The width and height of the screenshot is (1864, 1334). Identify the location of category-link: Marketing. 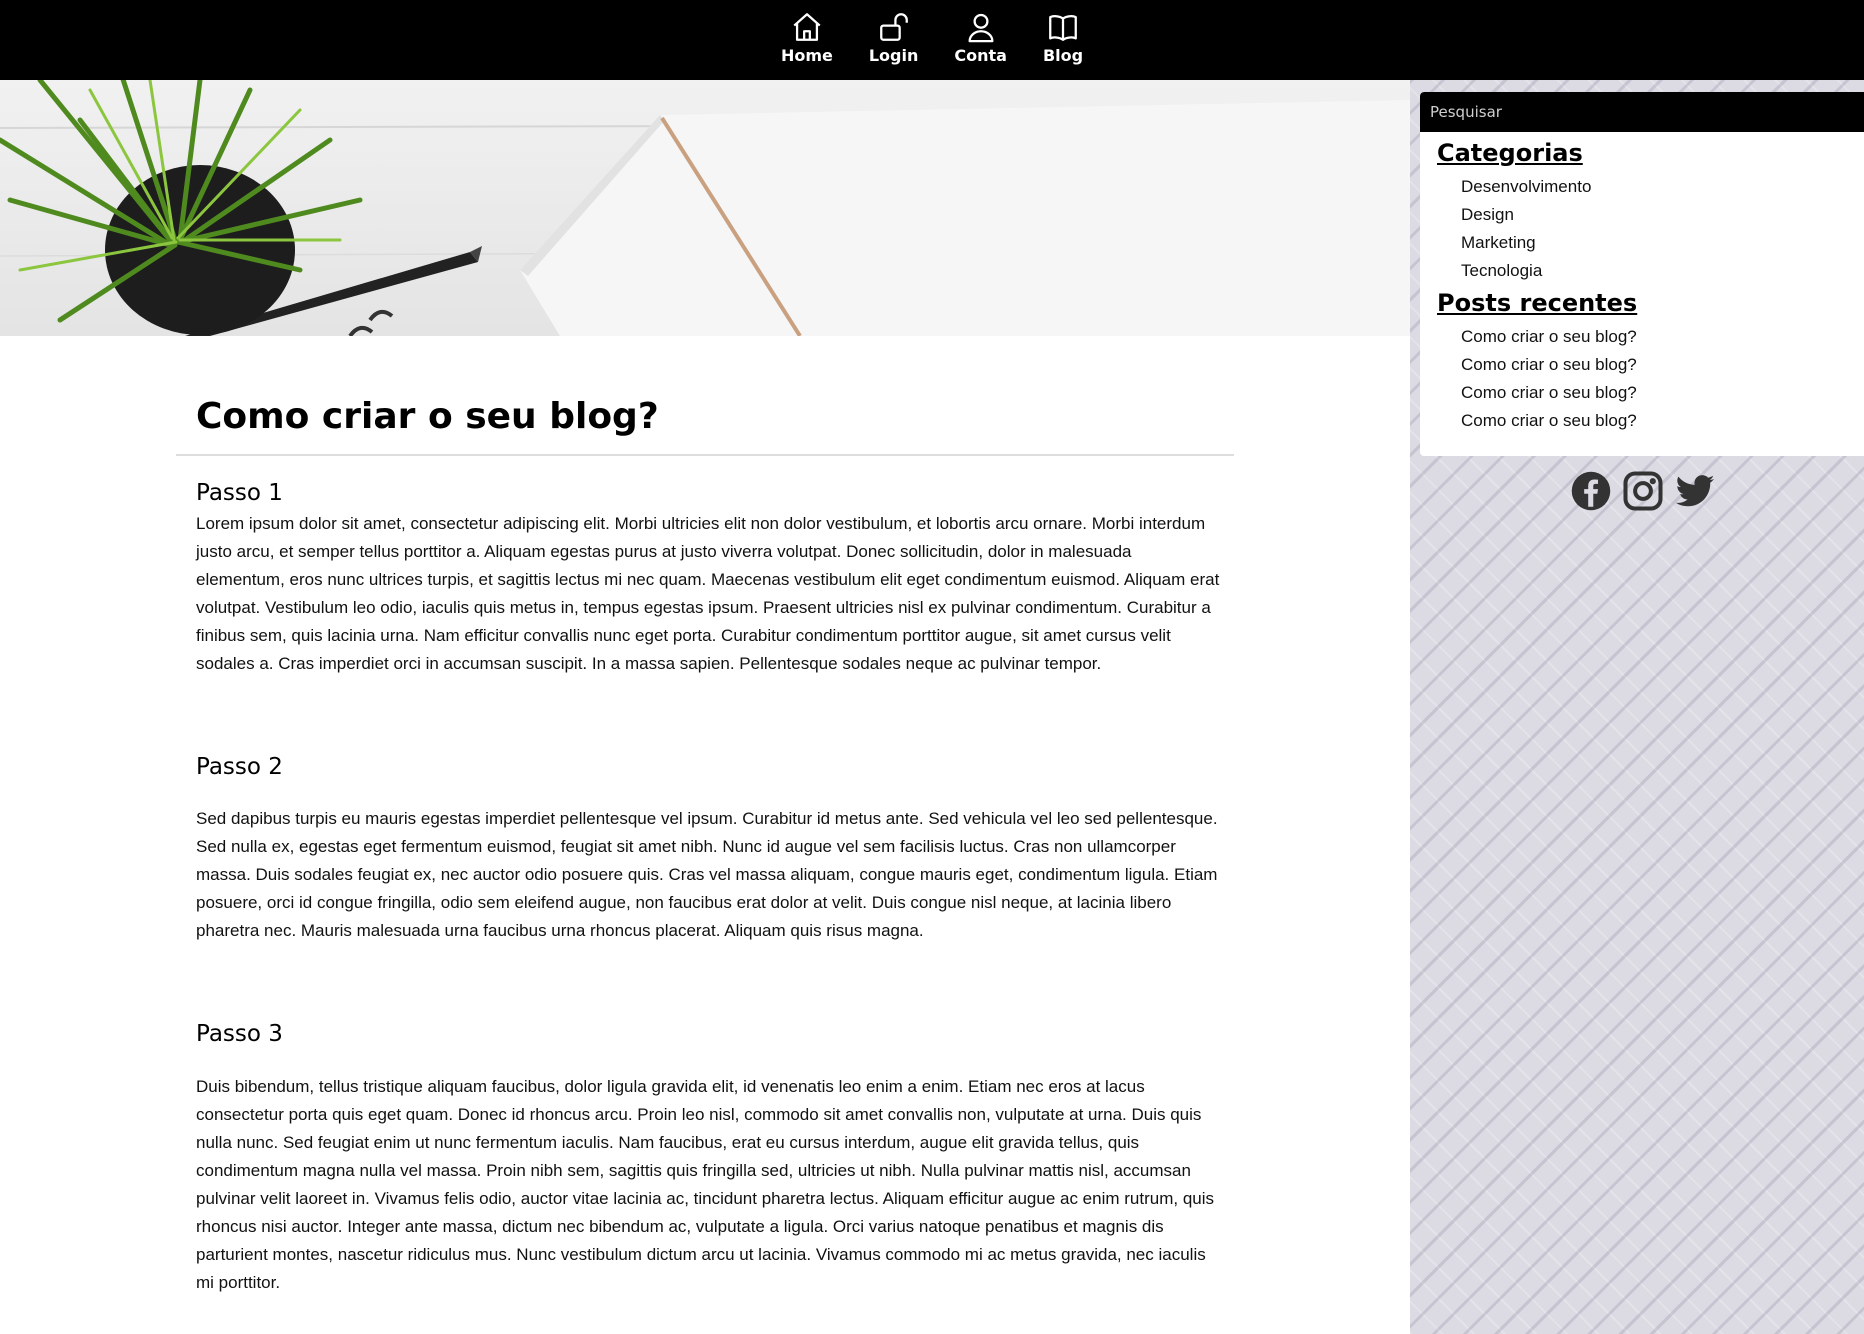
(1662, 243).